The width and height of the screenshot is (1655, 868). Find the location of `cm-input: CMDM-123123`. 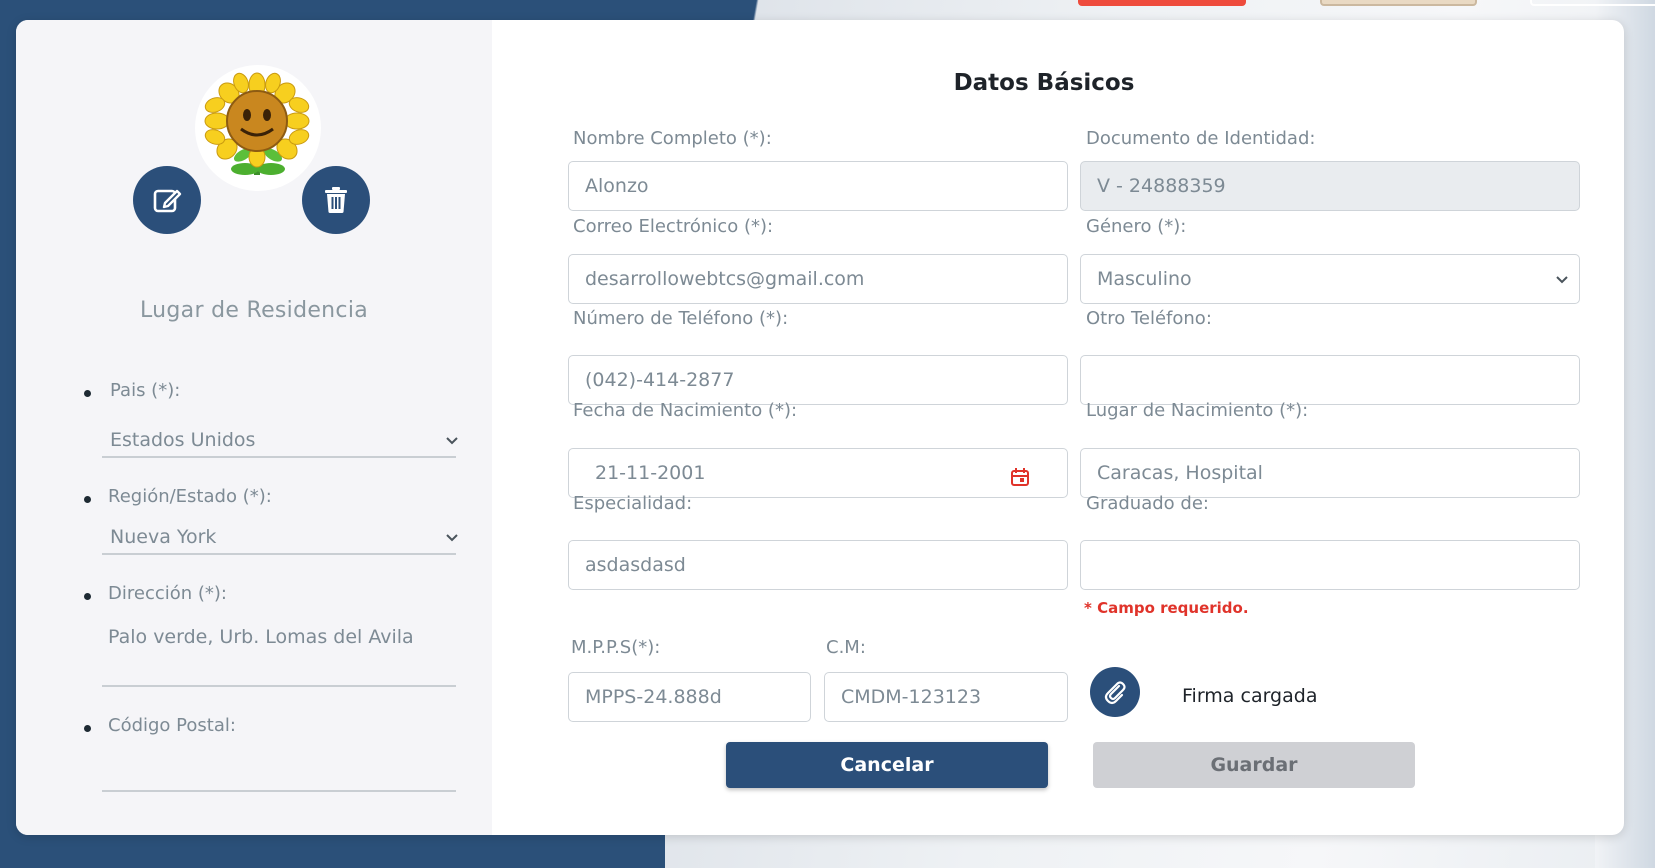

cm-input: CMDM-123123 is located at coordinates (946, 697).